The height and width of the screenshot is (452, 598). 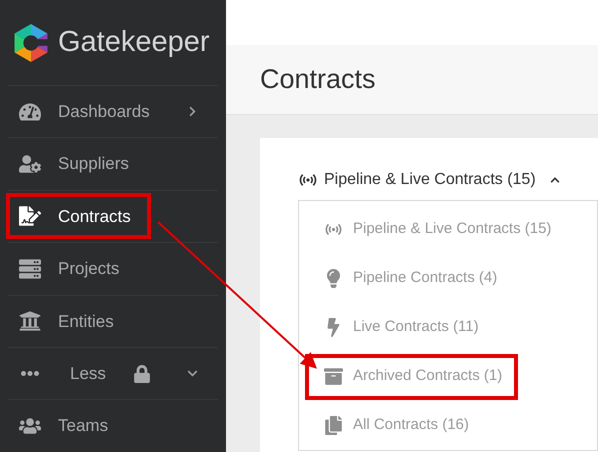 I want to click on gauge-icon, so click(x=30, y=111).